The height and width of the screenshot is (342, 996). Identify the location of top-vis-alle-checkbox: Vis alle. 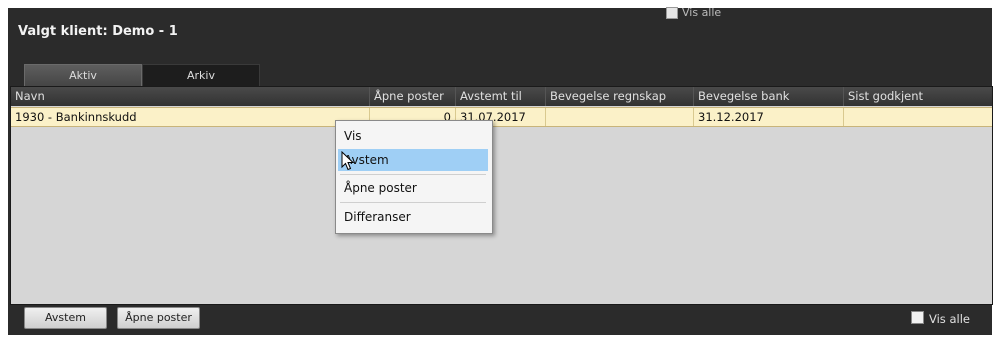
(693, 12).